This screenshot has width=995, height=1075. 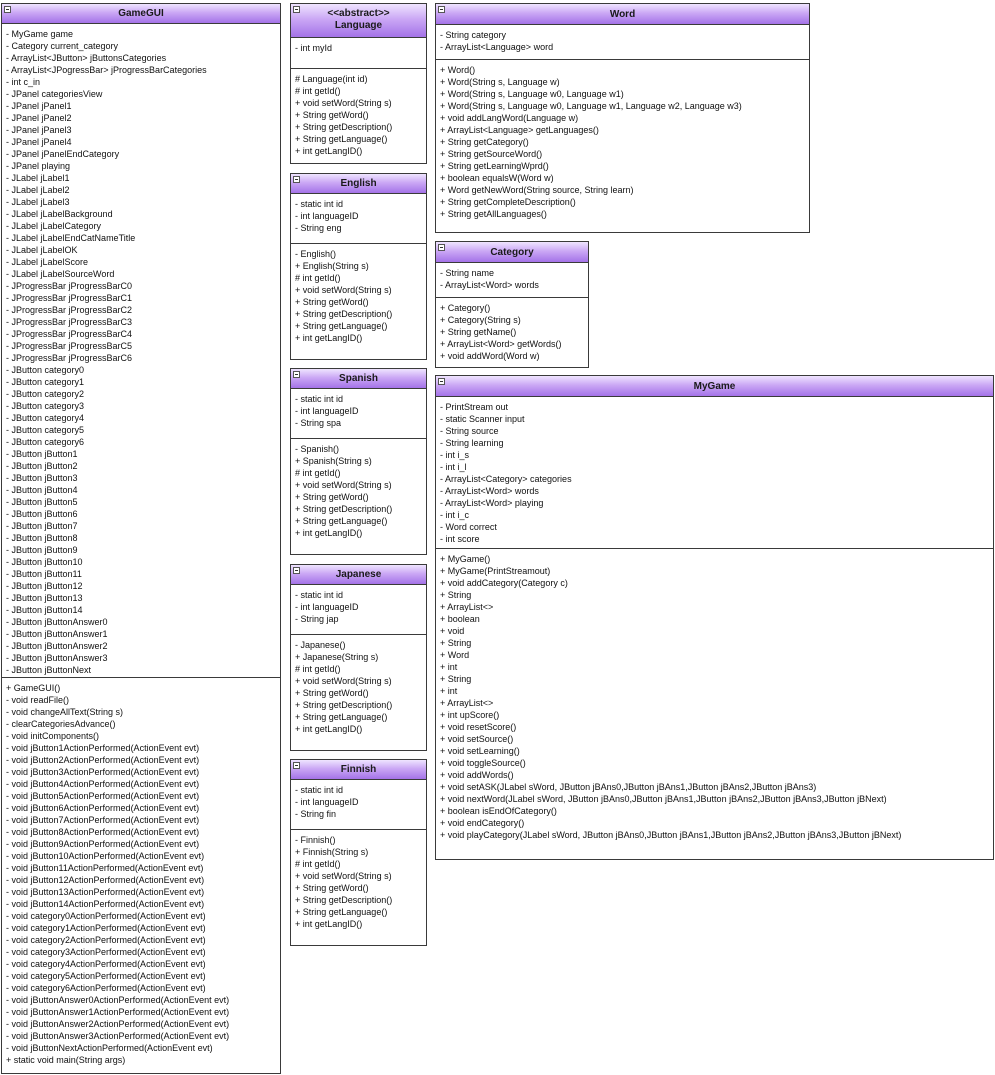 I want to click on method-line: + ArrayList<>, so click(x=467, y=607).